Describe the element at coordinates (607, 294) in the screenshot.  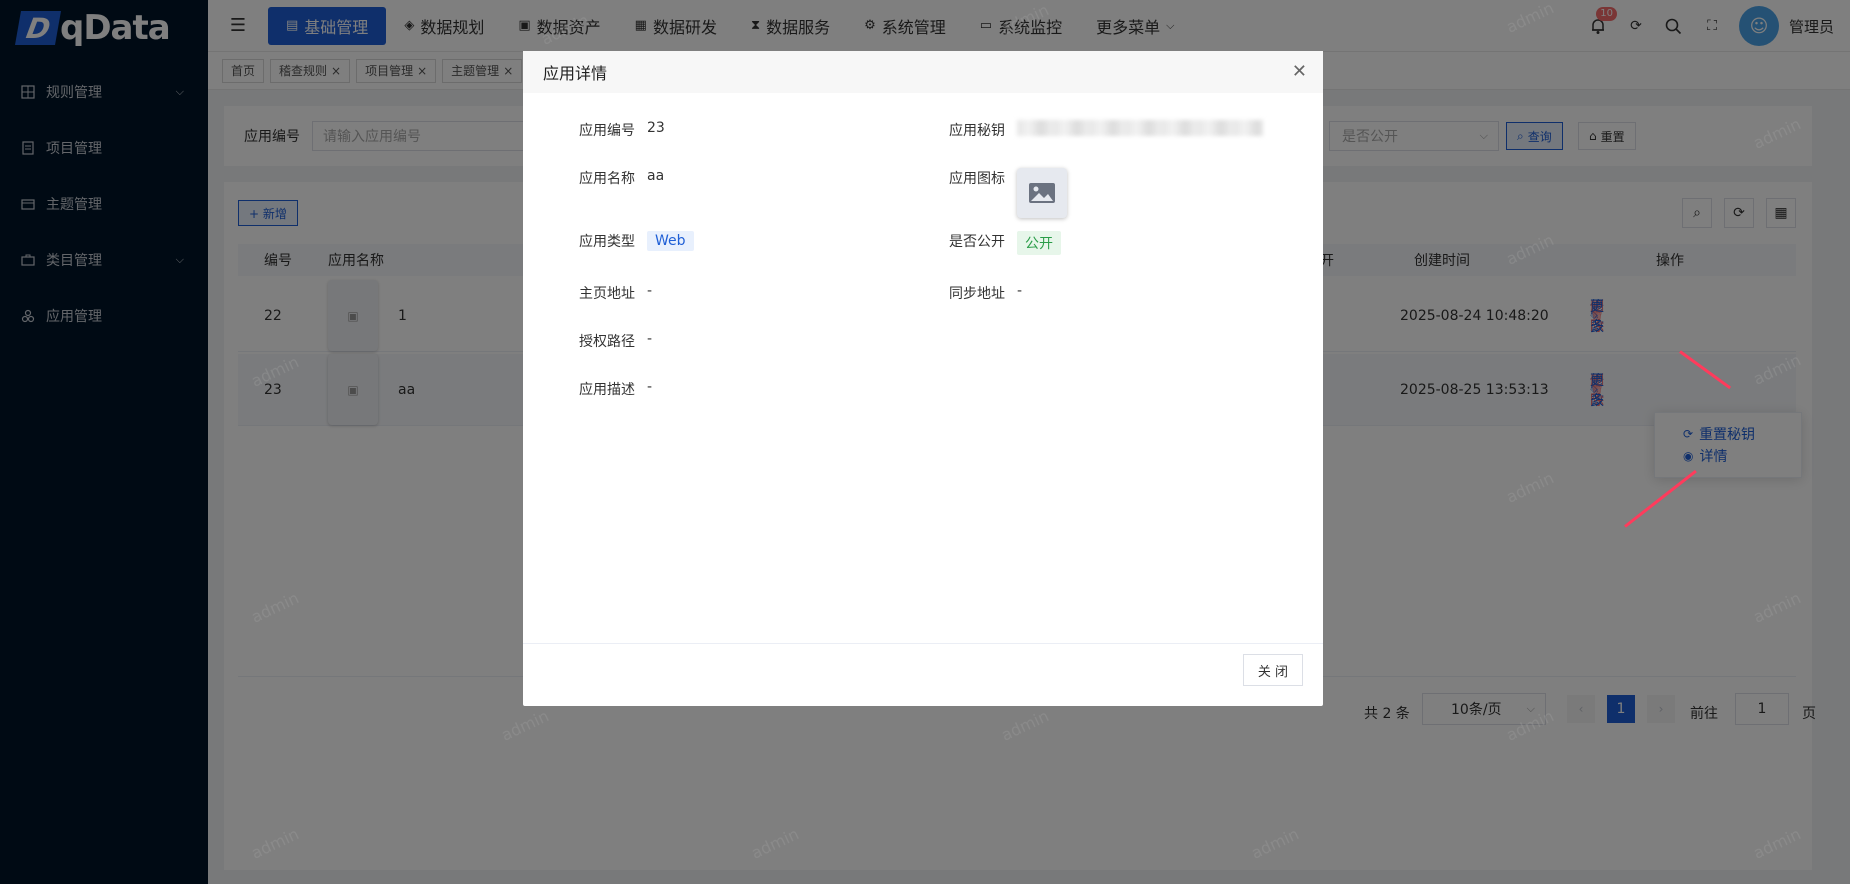
I see `field-label: 主页地址` at that location.